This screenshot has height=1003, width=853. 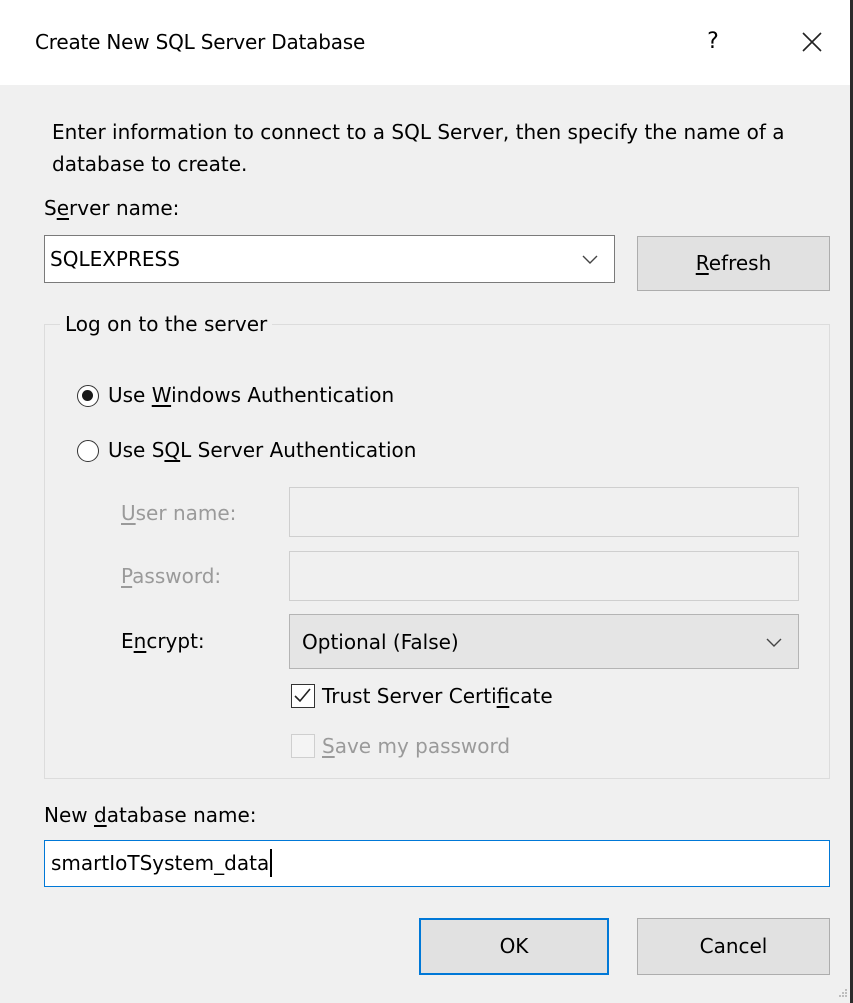 I want to click on dialog-title: Create New SQL Server Database, so click(x=200, y=42).